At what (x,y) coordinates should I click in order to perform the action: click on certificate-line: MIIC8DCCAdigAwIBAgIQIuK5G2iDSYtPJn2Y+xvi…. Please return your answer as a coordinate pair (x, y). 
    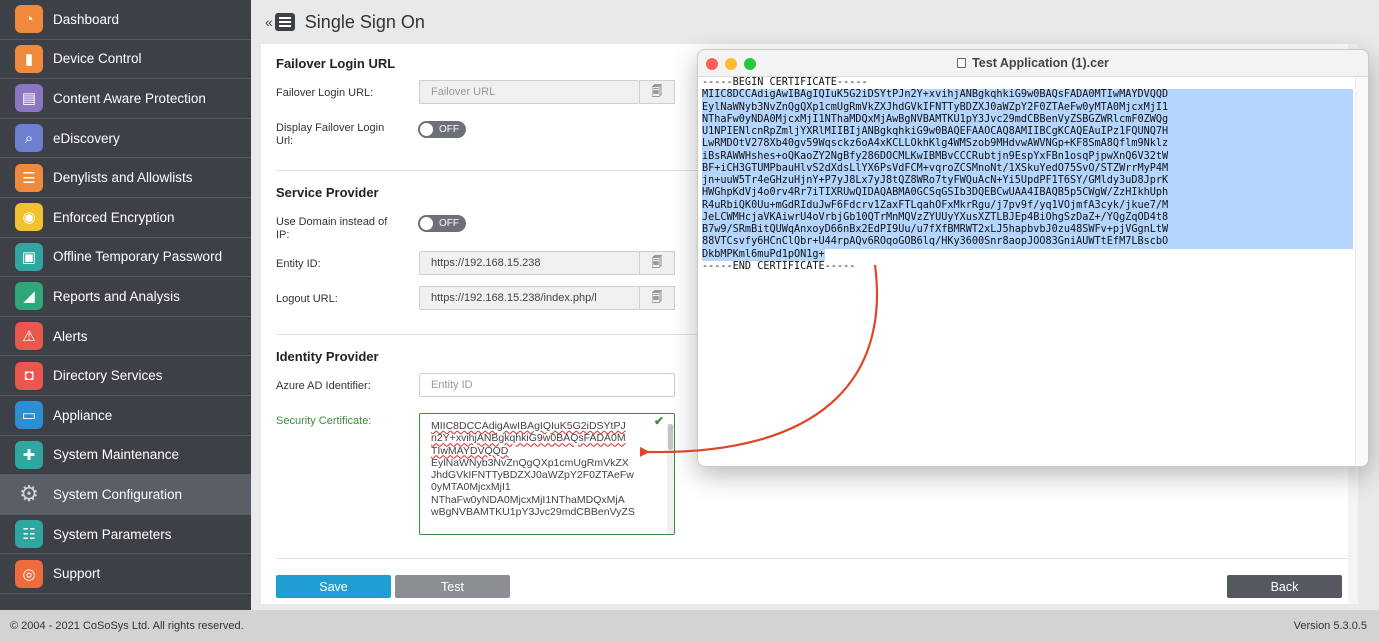
    Looking at the image, I should click on (1027, 95).